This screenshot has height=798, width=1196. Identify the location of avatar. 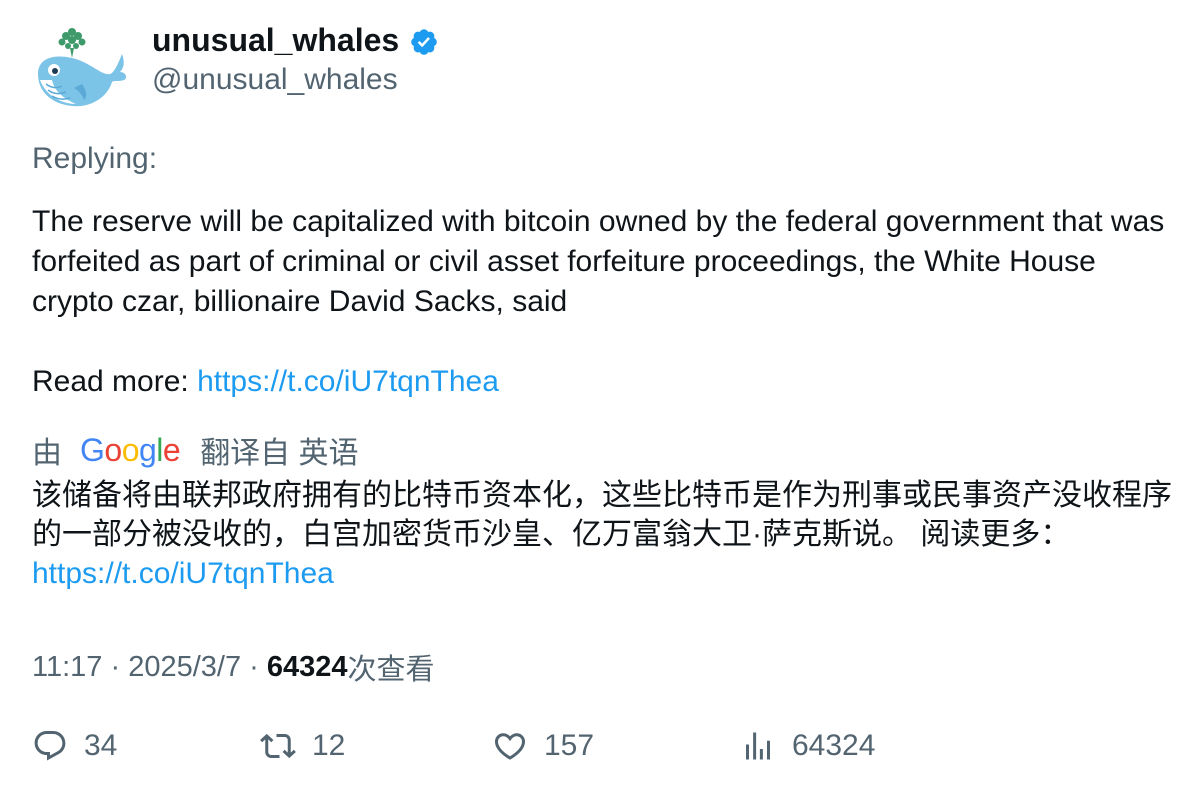
(80, 69).